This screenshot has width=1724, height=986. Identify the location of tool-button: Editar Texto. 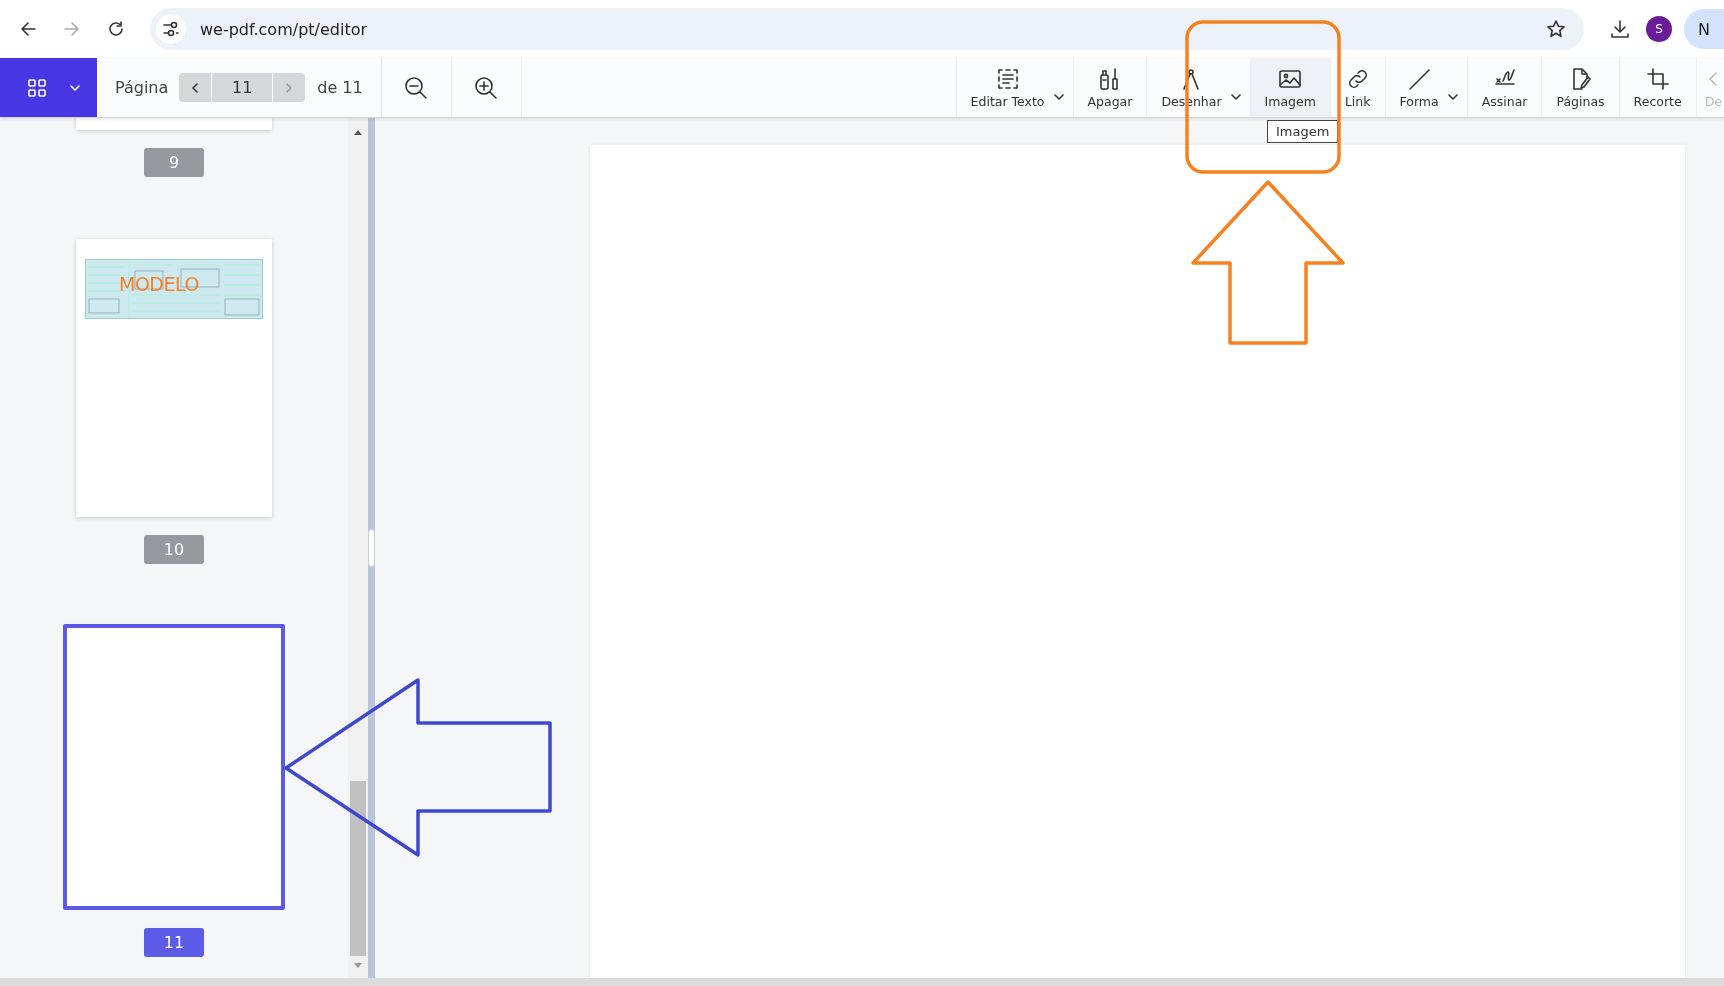
(1002, 87).